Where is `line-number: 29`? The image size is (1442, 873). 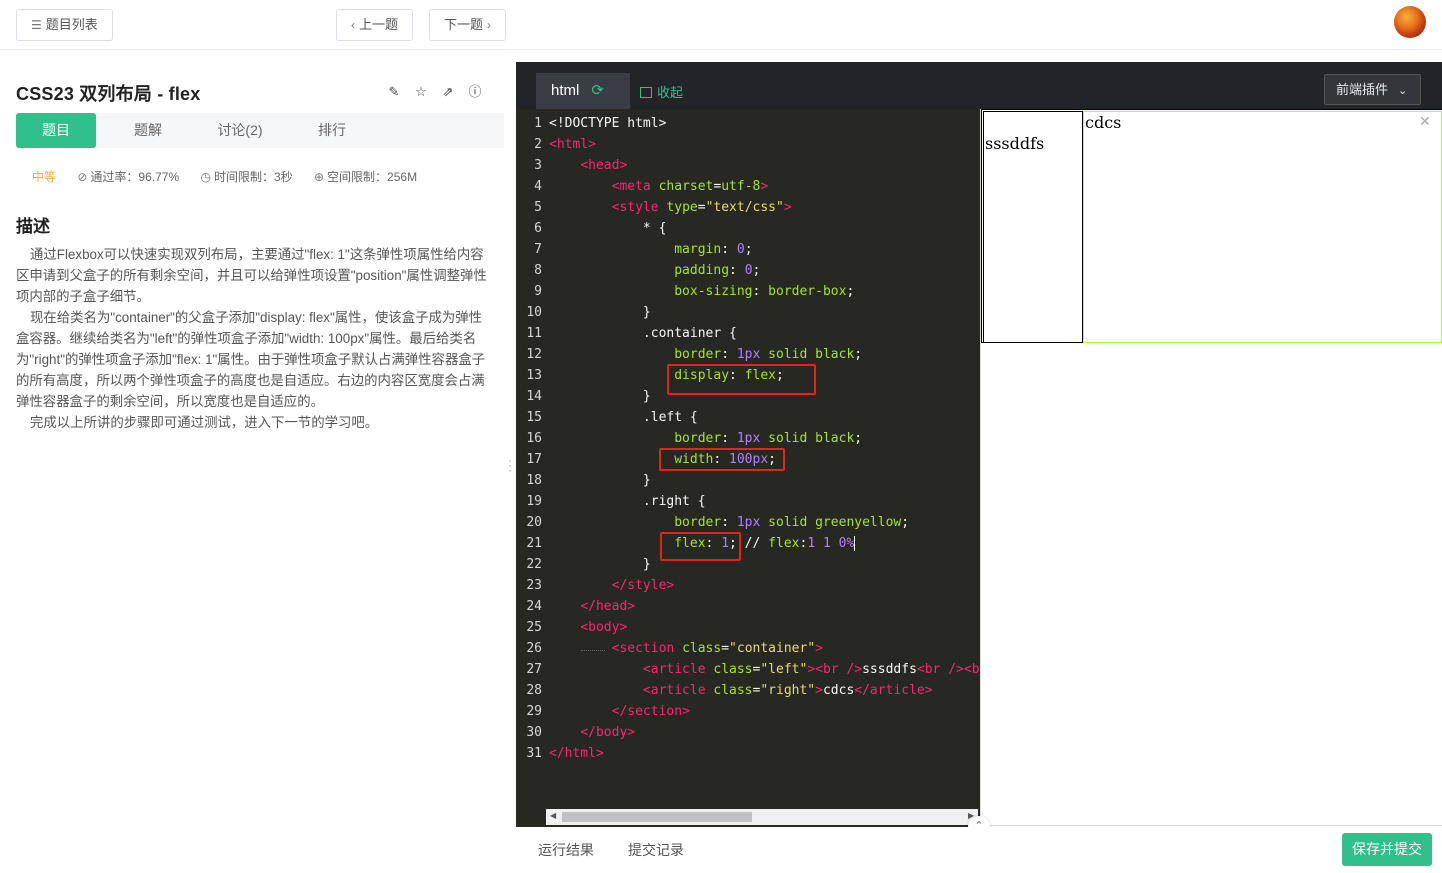 line-number: 29 is located at coordinates (534, 711).